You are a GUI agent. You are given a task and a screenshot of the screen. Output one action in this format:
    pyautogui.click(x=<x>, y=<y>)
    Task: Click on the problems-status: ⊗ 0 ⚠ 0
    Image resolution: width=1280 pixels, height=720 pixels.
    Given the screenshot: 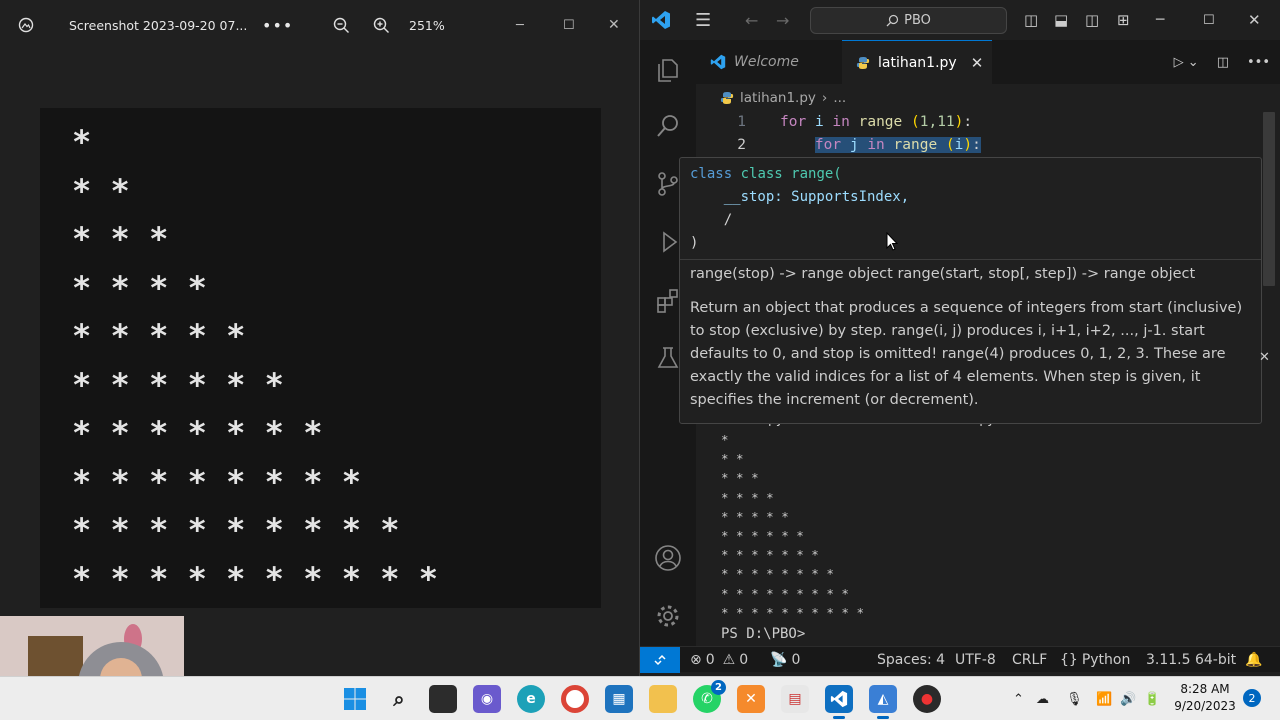 What is the action you would take?
    pyautogui.click(x=719, y=660)
    